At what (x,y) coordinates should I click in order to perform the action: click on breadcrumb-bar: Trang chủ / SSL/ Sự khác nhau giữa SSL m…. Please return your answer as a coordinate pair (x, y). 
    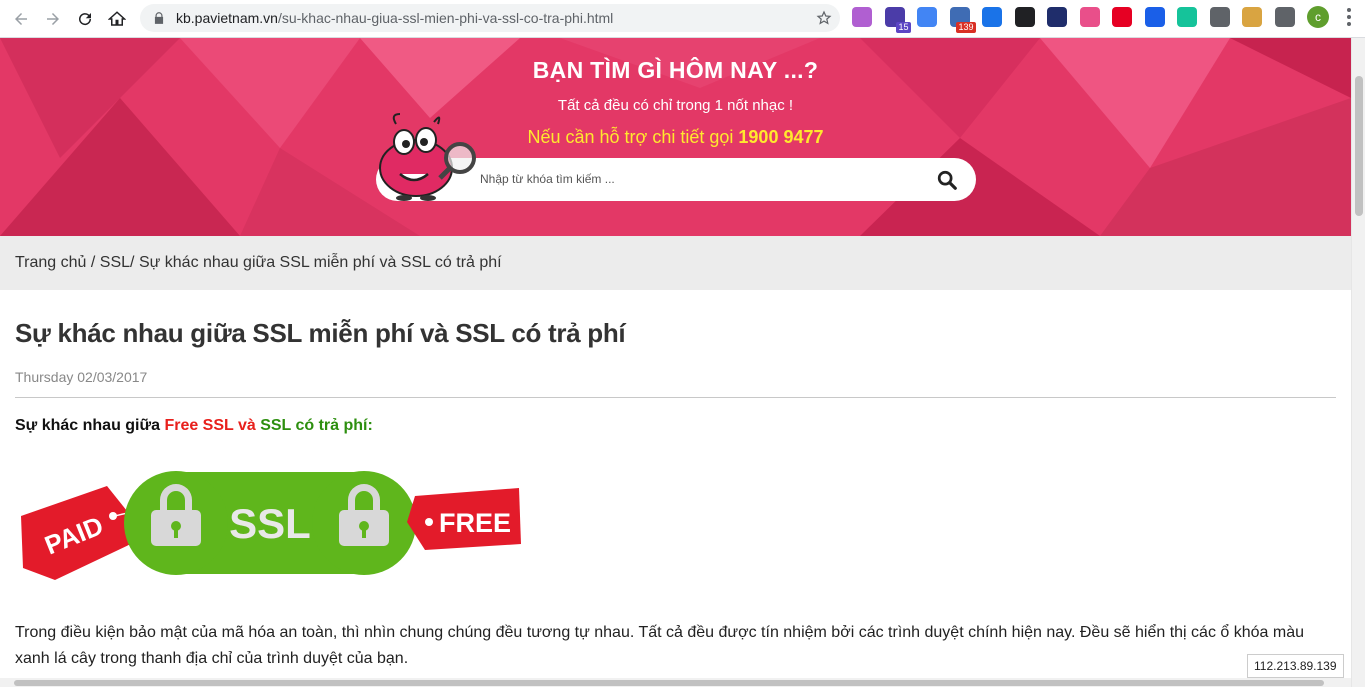
    Looking at the image, I should click on (675, 263).